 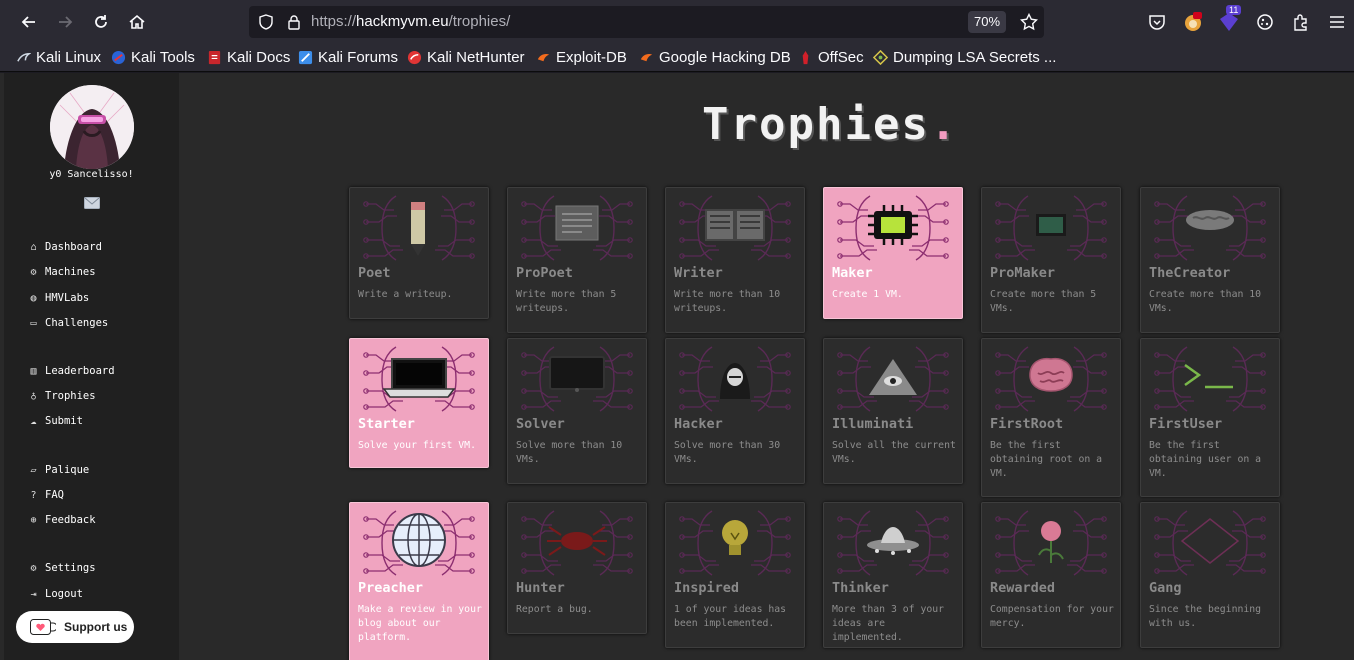 I want to click on nav-machines: ⚙ Machines, so click(x=61, y=272).